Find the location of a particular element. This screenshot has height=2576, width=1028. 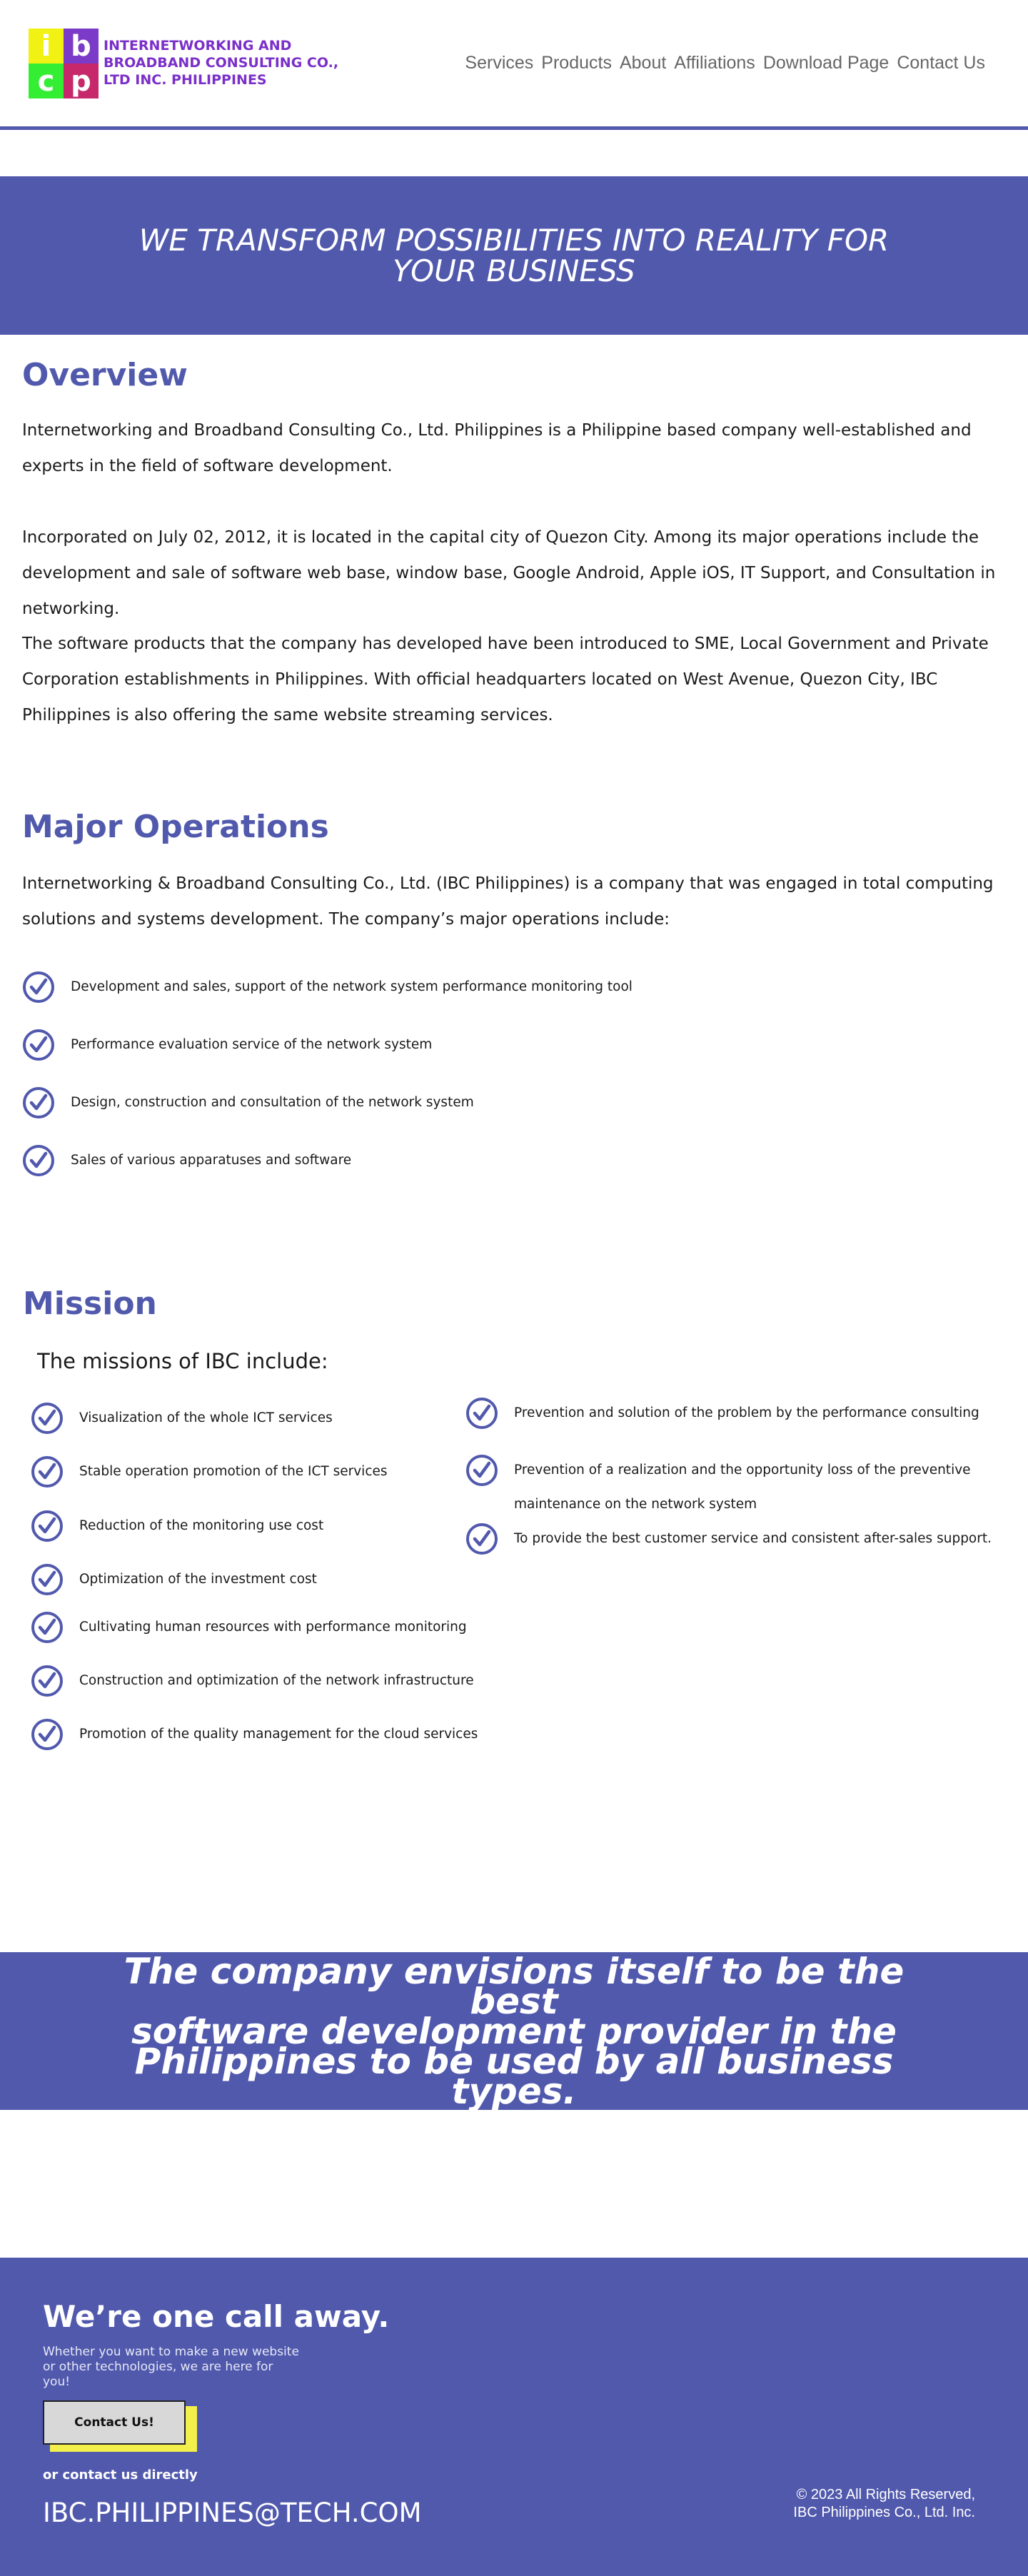

check-list-item: Optimization of the investment cost is located at coordinates (174, 1579).